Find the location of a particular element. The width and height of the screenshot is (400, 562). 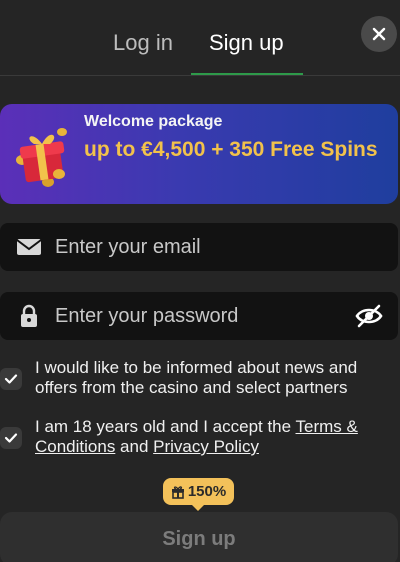

bonus-badge: 150% is located at coordinates (198, 494).